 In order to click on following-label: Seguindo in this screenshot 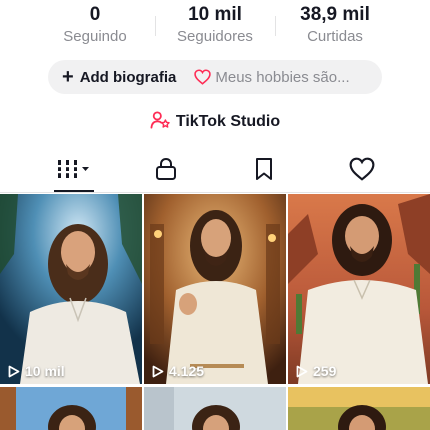, I will do `click(95, 36)`.